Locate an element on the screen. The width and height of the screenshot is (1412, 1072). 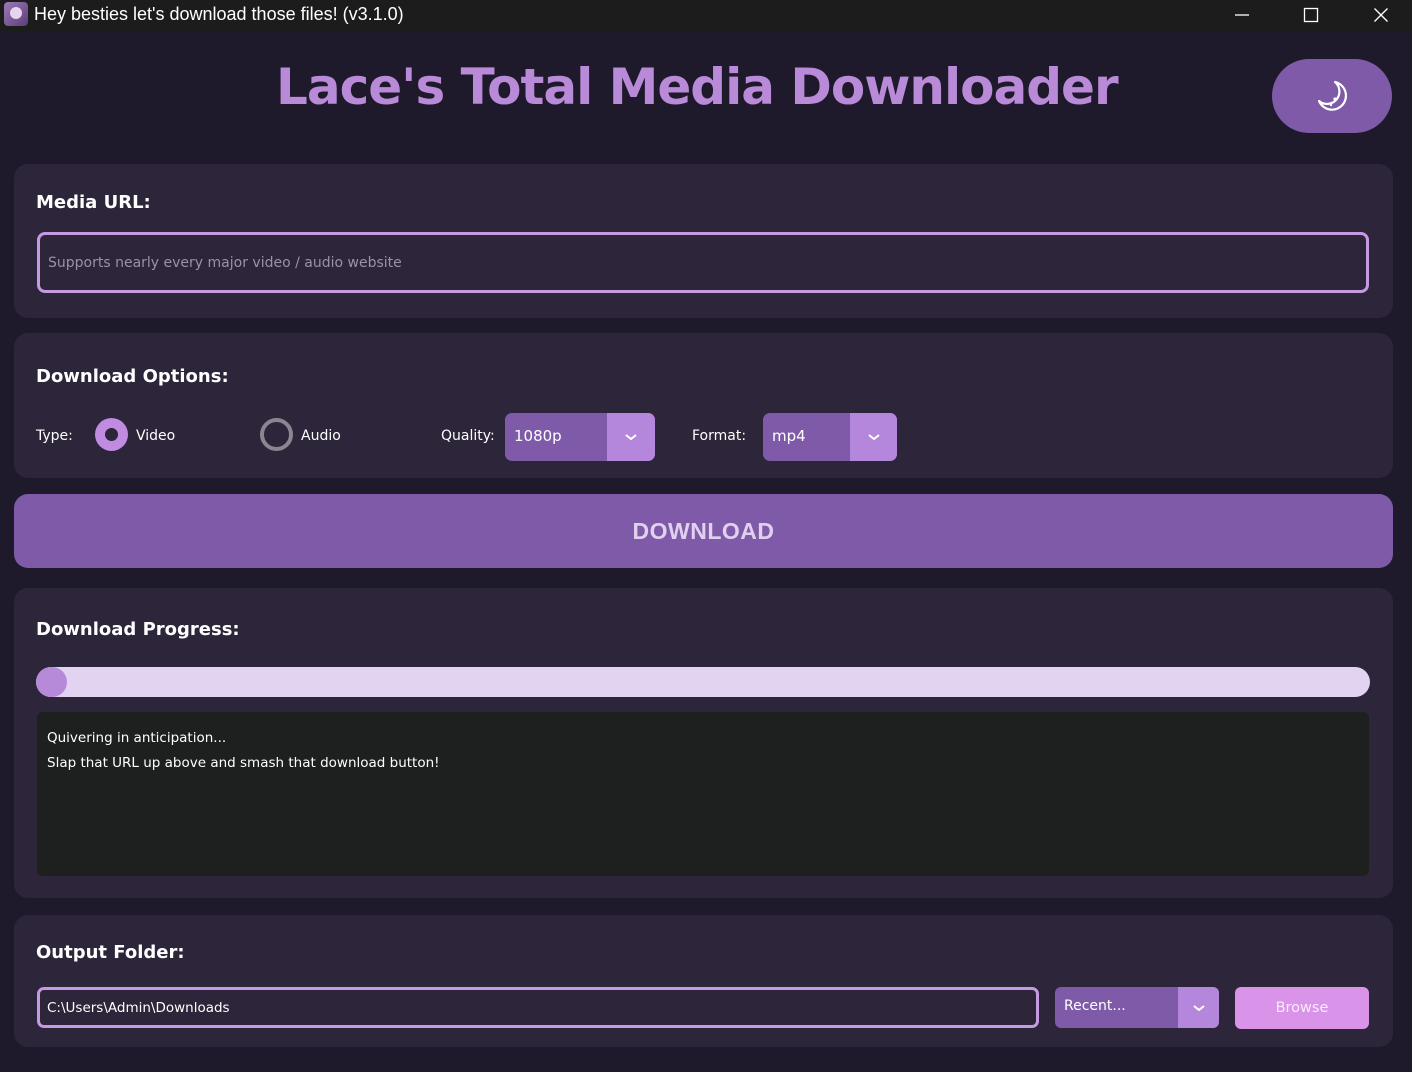
maximize-icon is located at coordinates (1311, 15).